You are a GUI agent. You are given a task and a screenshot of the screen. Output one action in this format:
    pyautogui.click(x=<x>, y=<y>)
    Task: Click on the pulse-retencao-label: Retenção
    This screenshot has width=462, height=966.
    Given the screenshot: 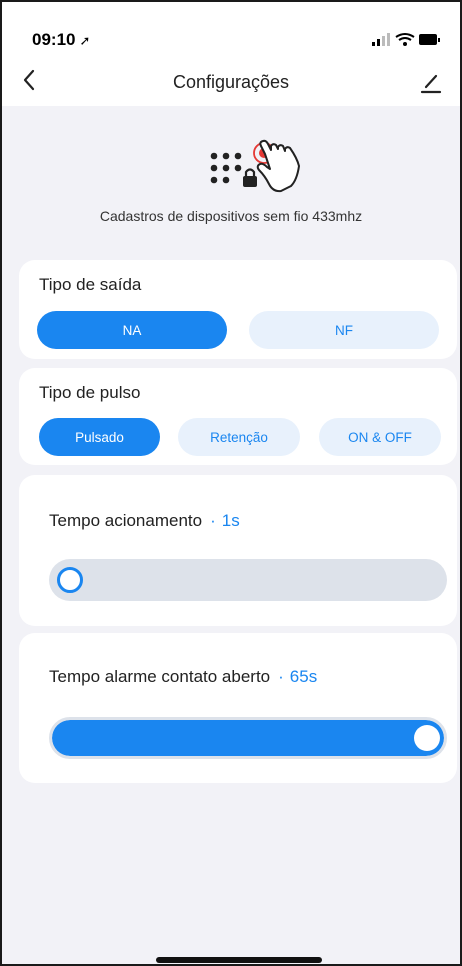 What is the action you would take?
    pyautogui.click(x=239, y=437)
    